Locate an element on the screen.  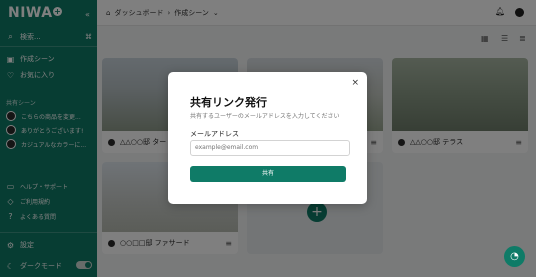
email-label: メールアドレス is located at coordinates (214, 134).